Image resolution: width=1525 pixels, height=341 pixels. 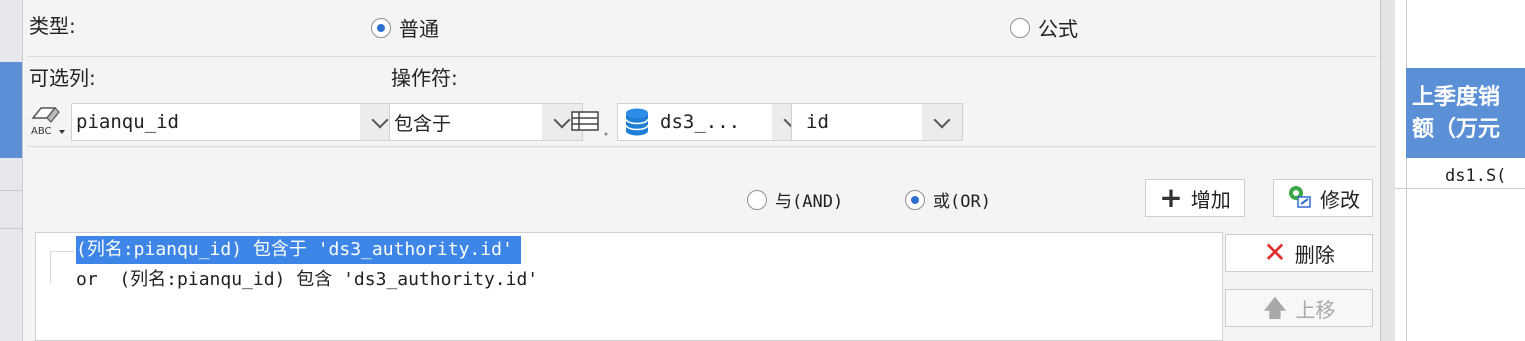 What do you see at coordinates (424, 78) in the screenshot?
I see `operator-label: 操作符:` at bounding box center [424, 78].